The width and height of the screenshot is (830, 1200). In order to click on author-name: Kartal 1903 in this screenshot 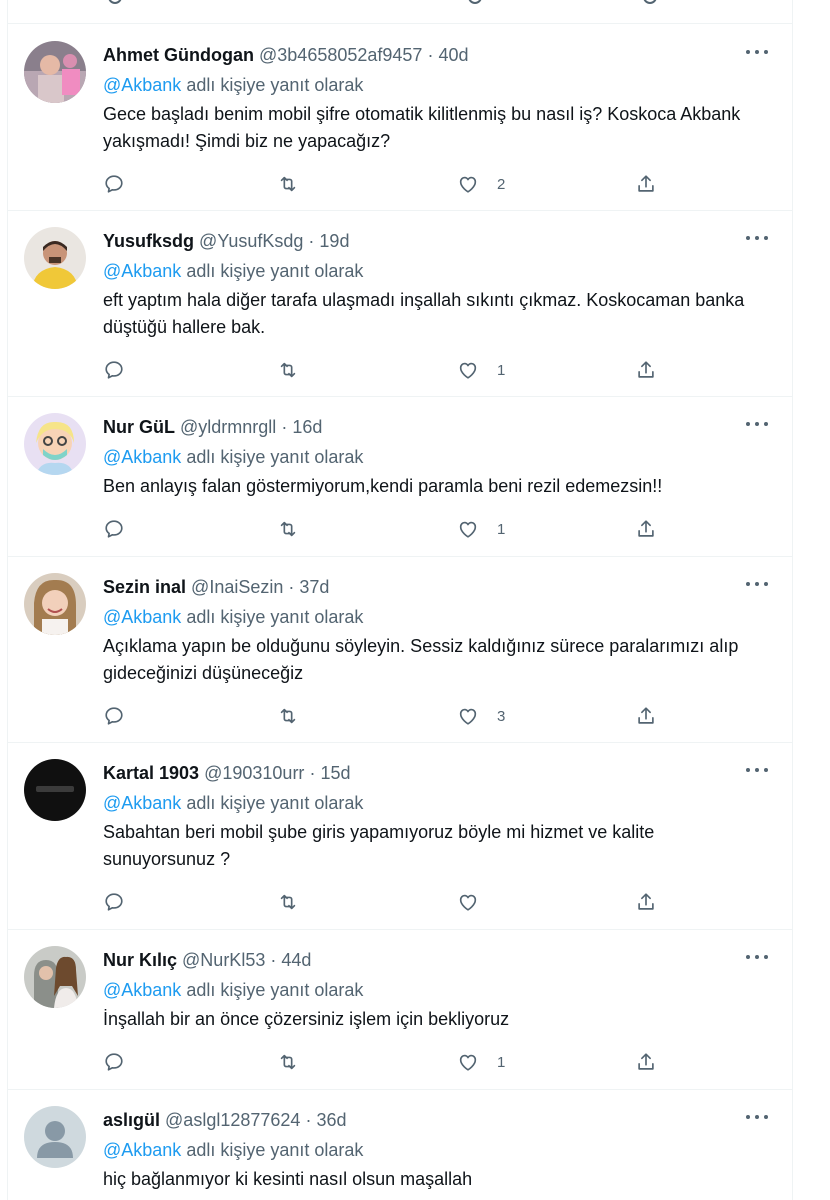, I will do `click(151, 773)`.